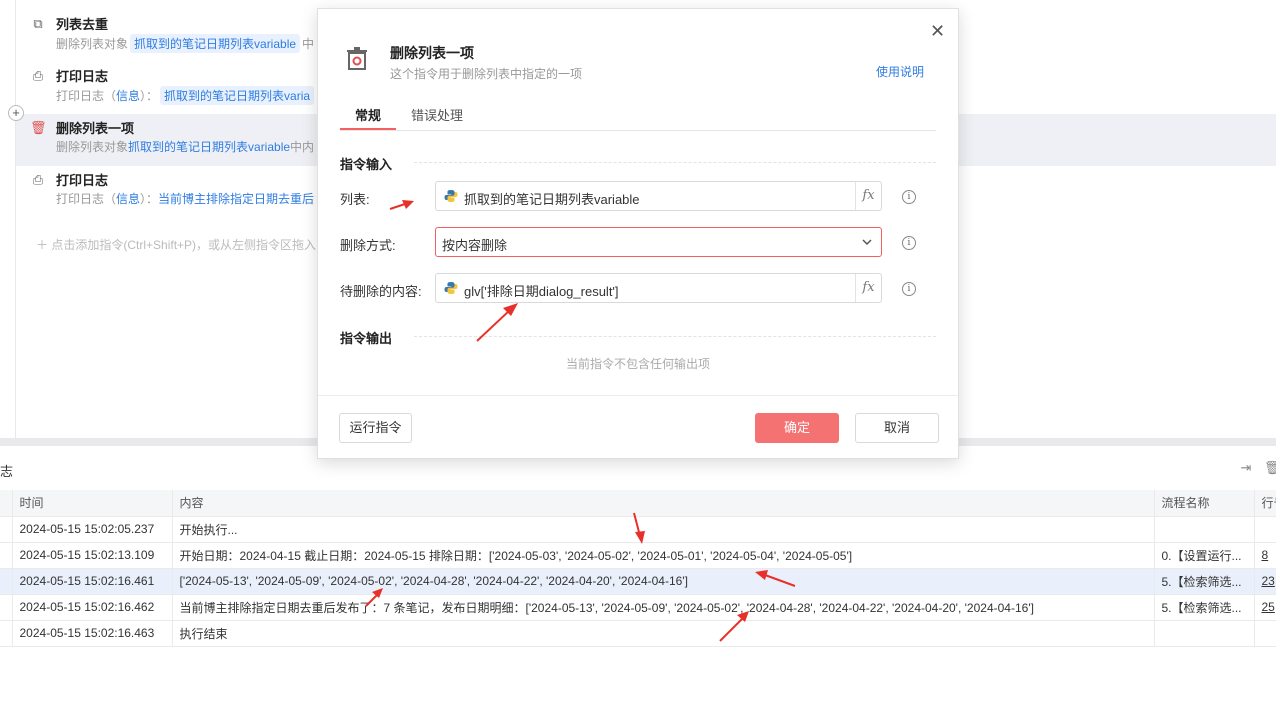 This screenshot has width=1276, height=705. What do you see at coordinates (475, 245) in the screenshot?
I see `method-value: 按内容删除` at bounding box center [475, 245].